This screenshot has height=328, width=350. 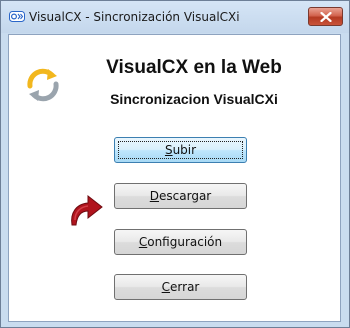 What do you see at coordinates (194, 67) in the screenshot?
I see `dialog-heading: VisualCX en la Web` at bounding box center [194, 67].